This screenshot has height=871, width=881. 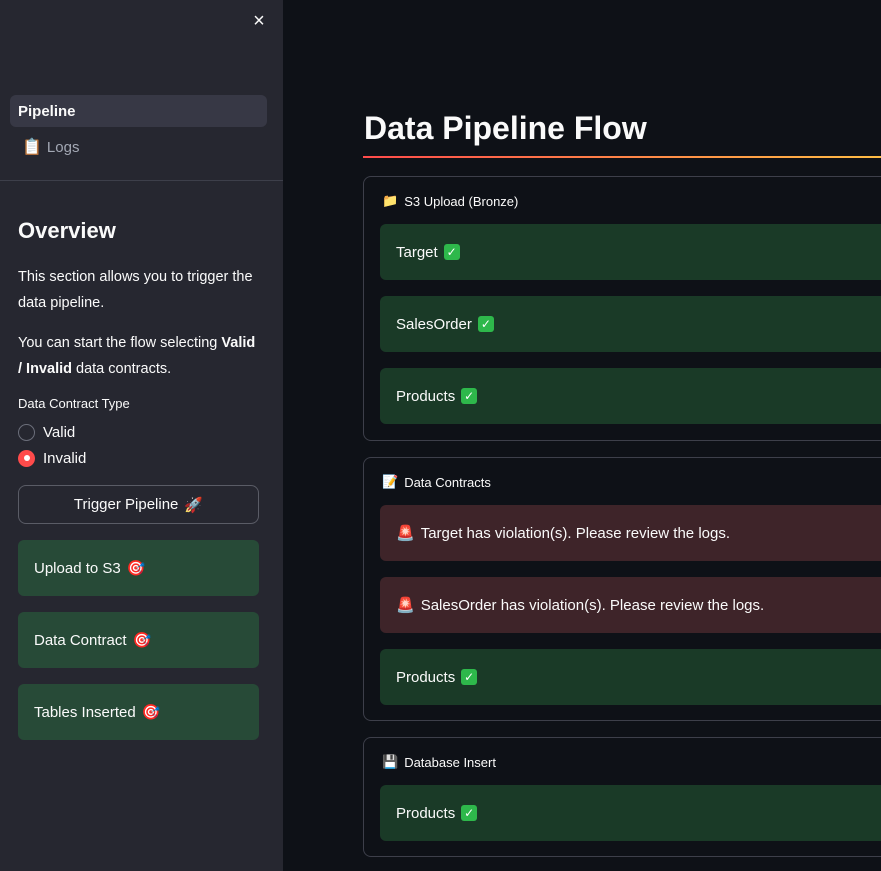 What do you see at coordinates (47, 111) in the screenshot?
I see `sidebar-item-label: Pipeline` at bounding box center [47, 111].